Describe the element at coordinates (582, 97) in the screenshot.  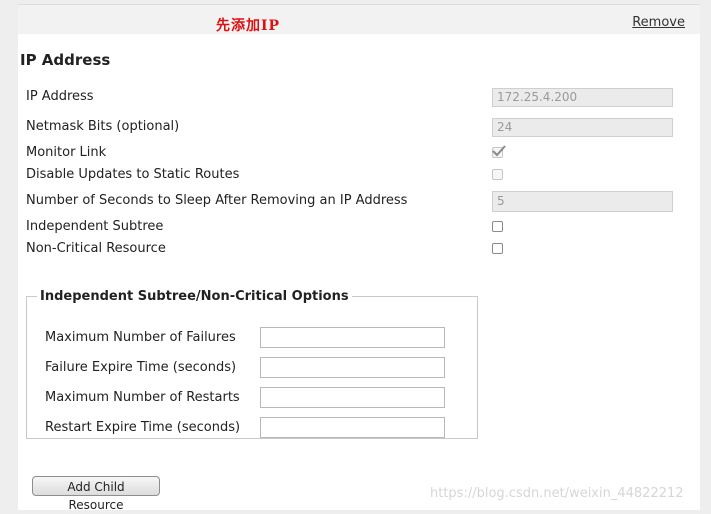
I see `ip-address-input` at that location.